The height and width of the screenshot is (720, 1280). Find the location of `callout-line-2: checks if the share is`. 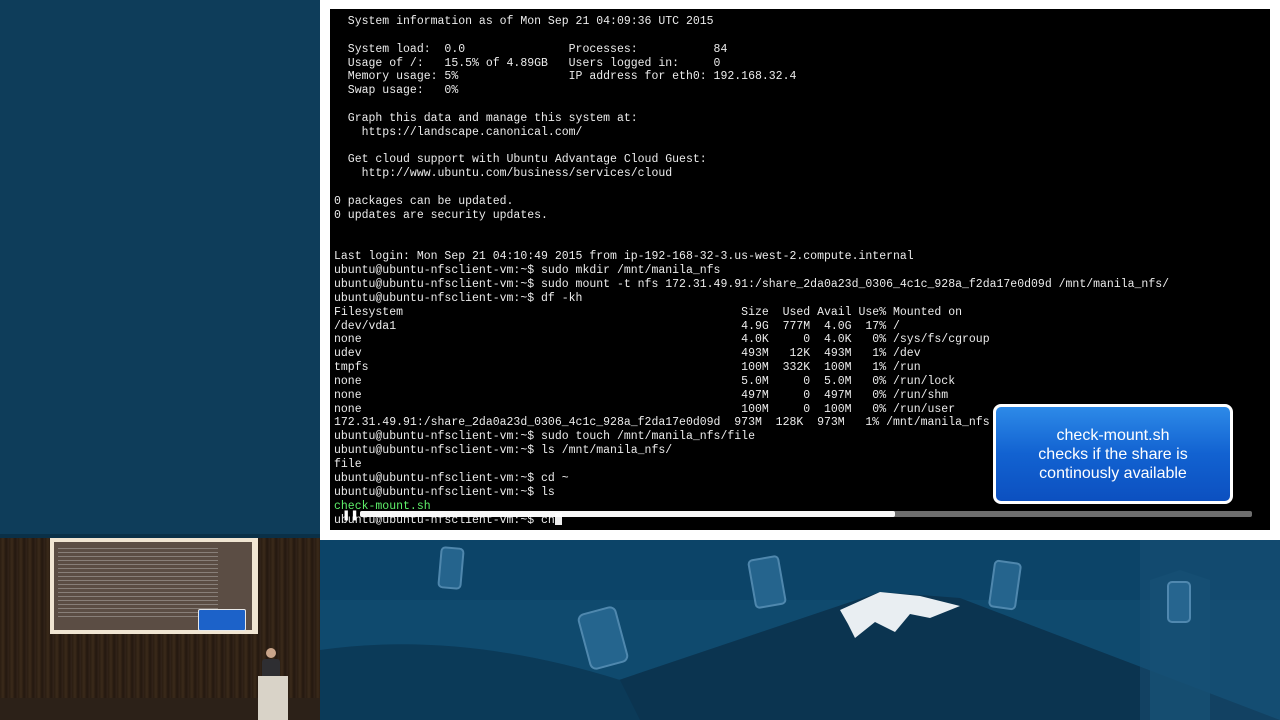

callout-line-2: checks if the share is is located at coordinates (1113, 454).